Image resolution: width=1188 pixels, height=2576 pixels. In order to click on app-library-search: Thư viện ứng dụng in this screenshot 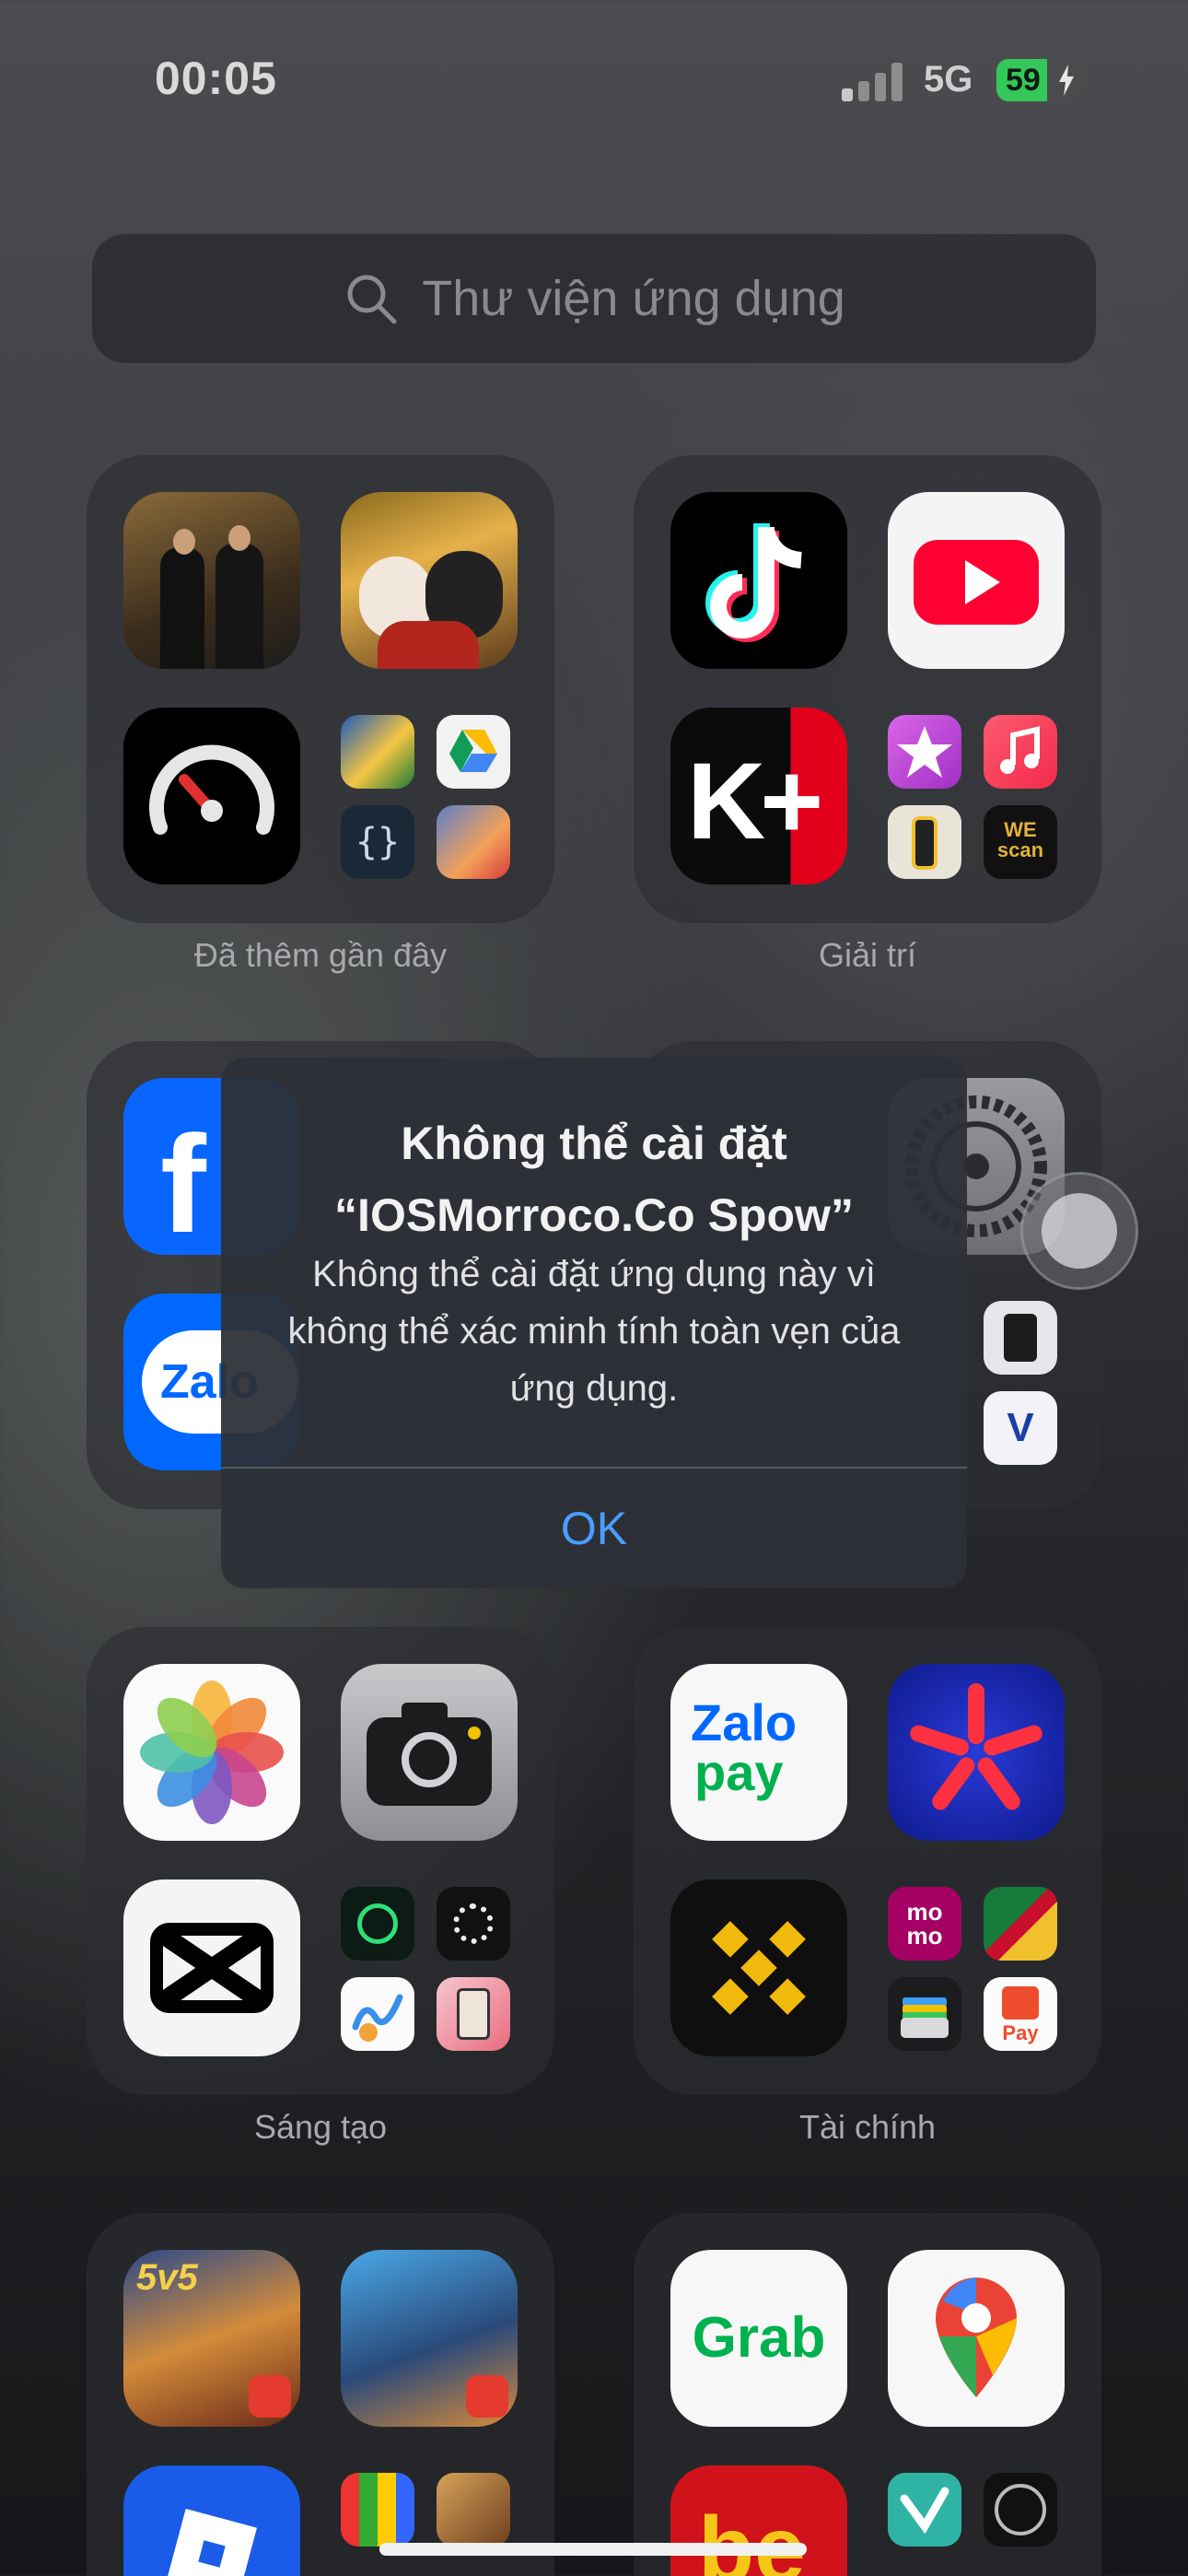, I will do `click(594, 299)`.